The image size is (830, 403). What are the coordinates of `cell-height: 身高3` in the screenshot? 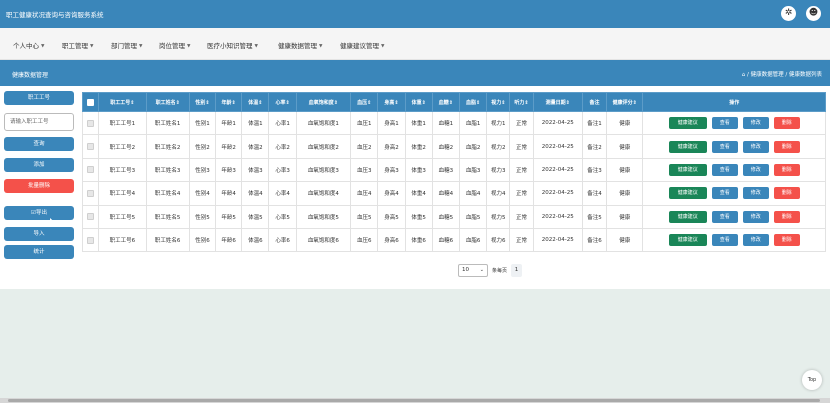 It's located at (391, 170).